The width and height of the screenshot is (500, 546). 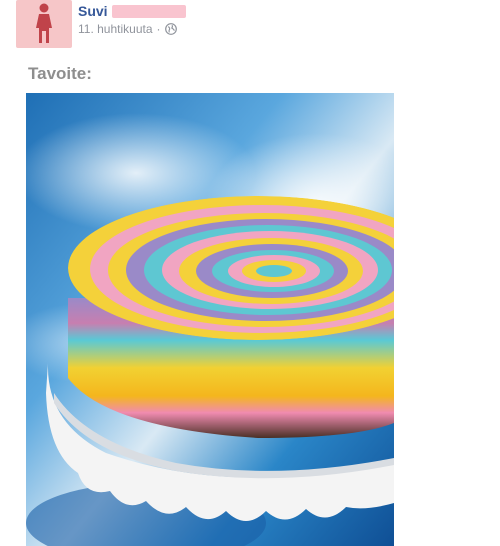 I want to click on author-row: Suvi, so click(x=132, y=11).